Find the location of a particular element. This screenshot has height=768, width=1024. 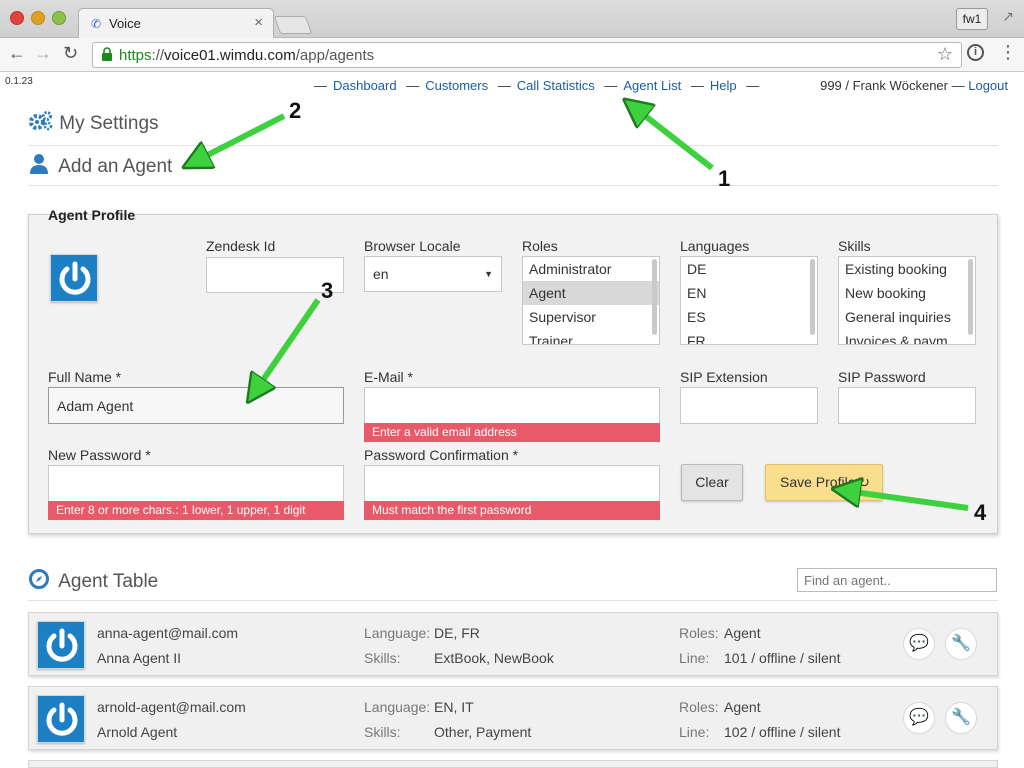

url-path: /app/agents is located at coordinates (335, 55).